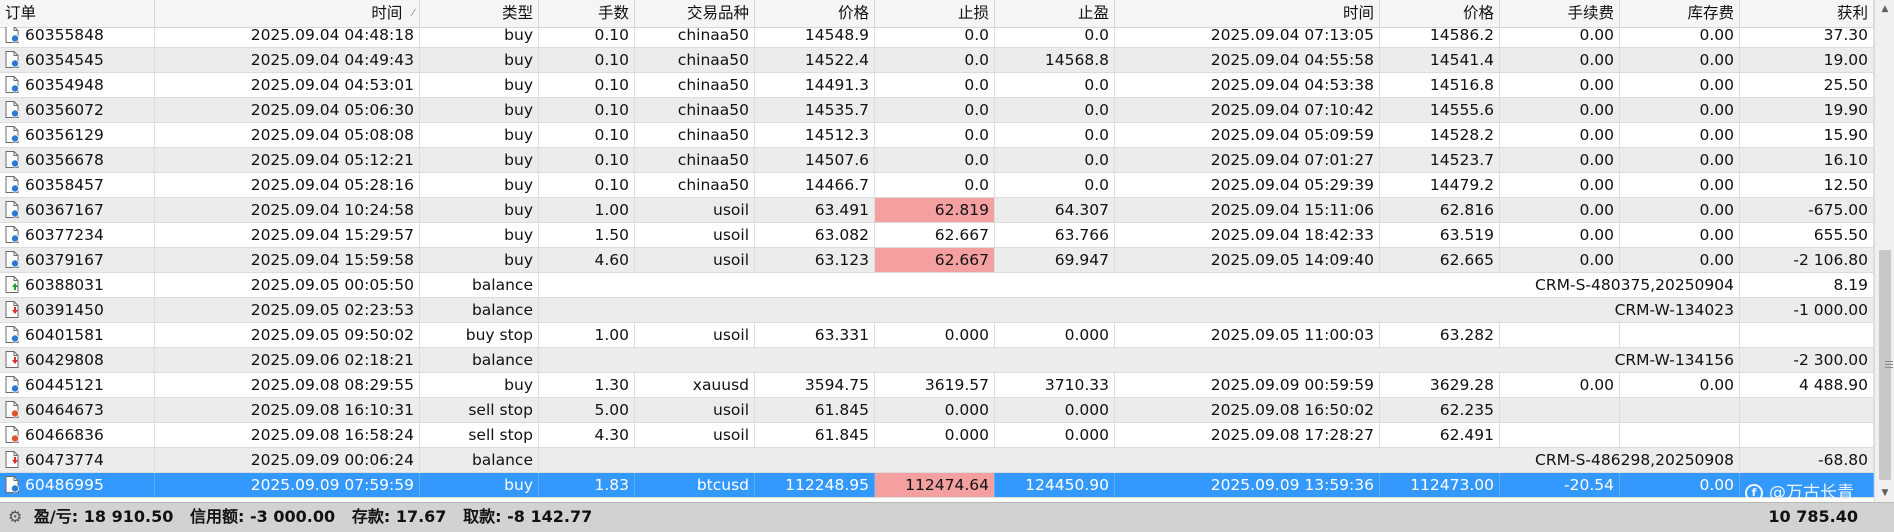  Describe the element at coordinates (1884, 9) in the screenshot. I see `scroll-up-arrow-icon: ▲` at that location.